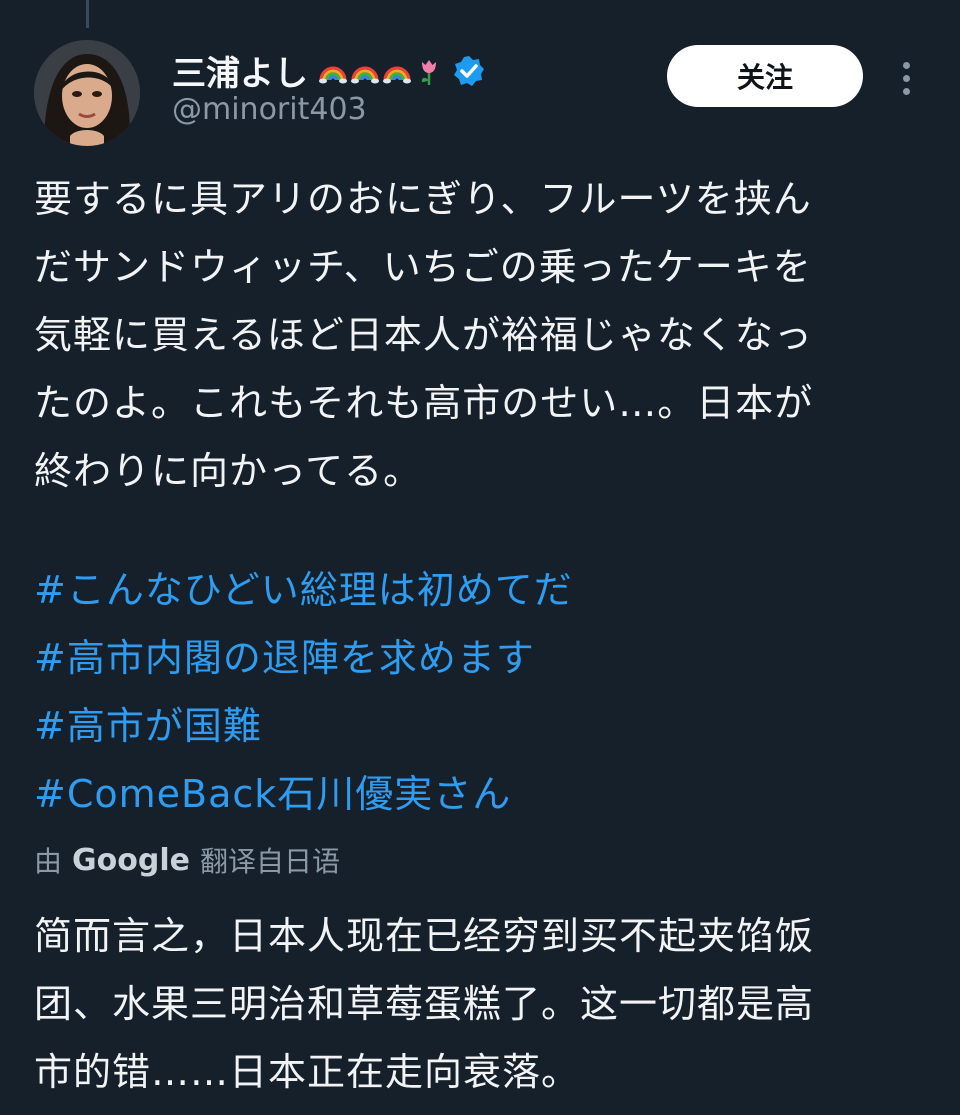 The width and height of the screenshot is (960, 1115). Describe the element at coordinates (87, 14) in the screenshot. I see `thread-connector-line` at that location.